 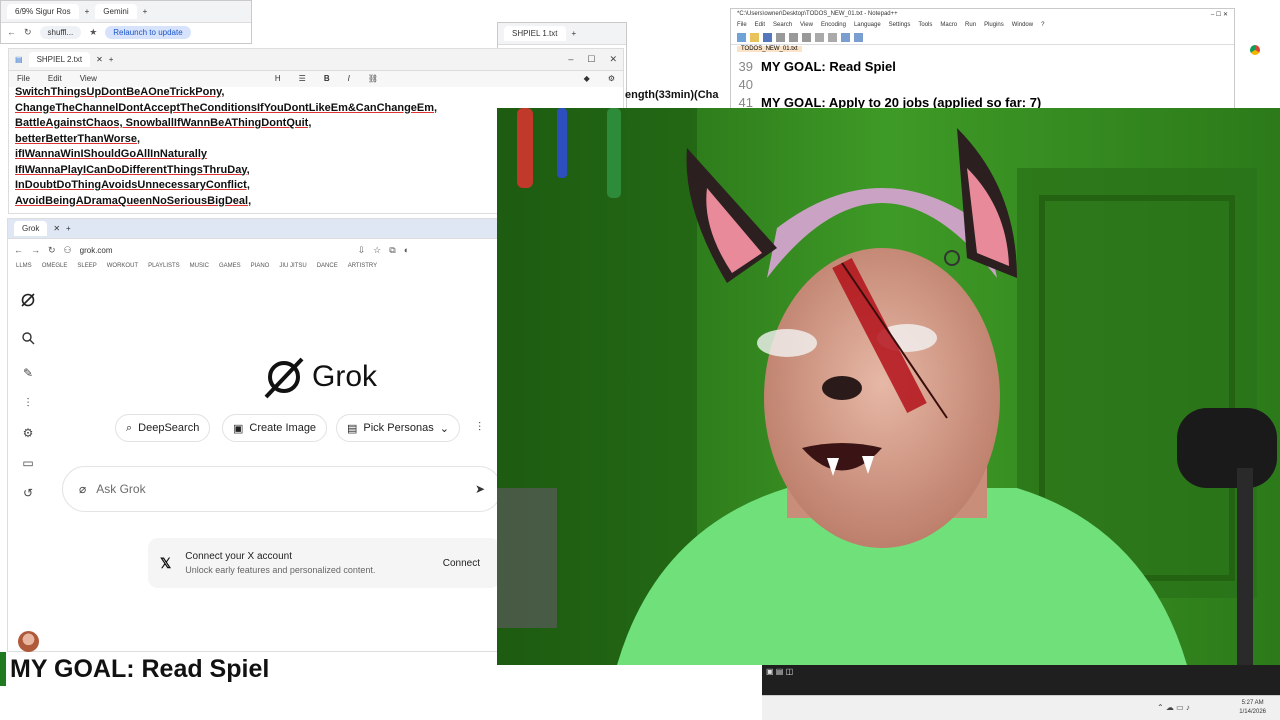 I want to click on npp-menu-item: Encoding, so click(x=833, y=26).